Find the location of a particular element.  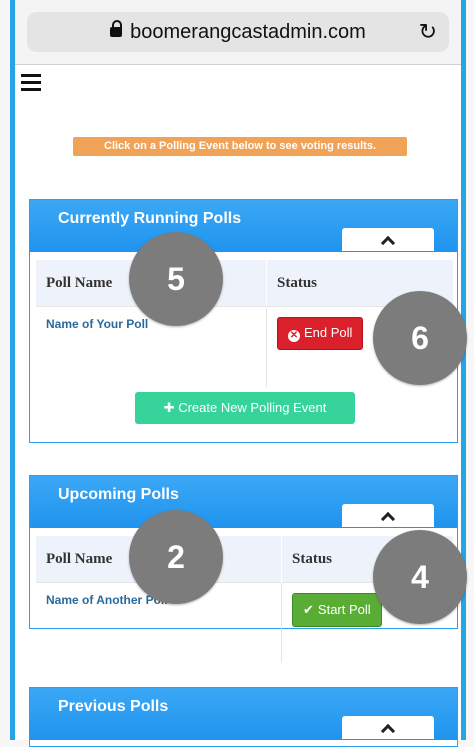

start-poll-button: ✔ Start Poll is located at coordinates (337, 610).